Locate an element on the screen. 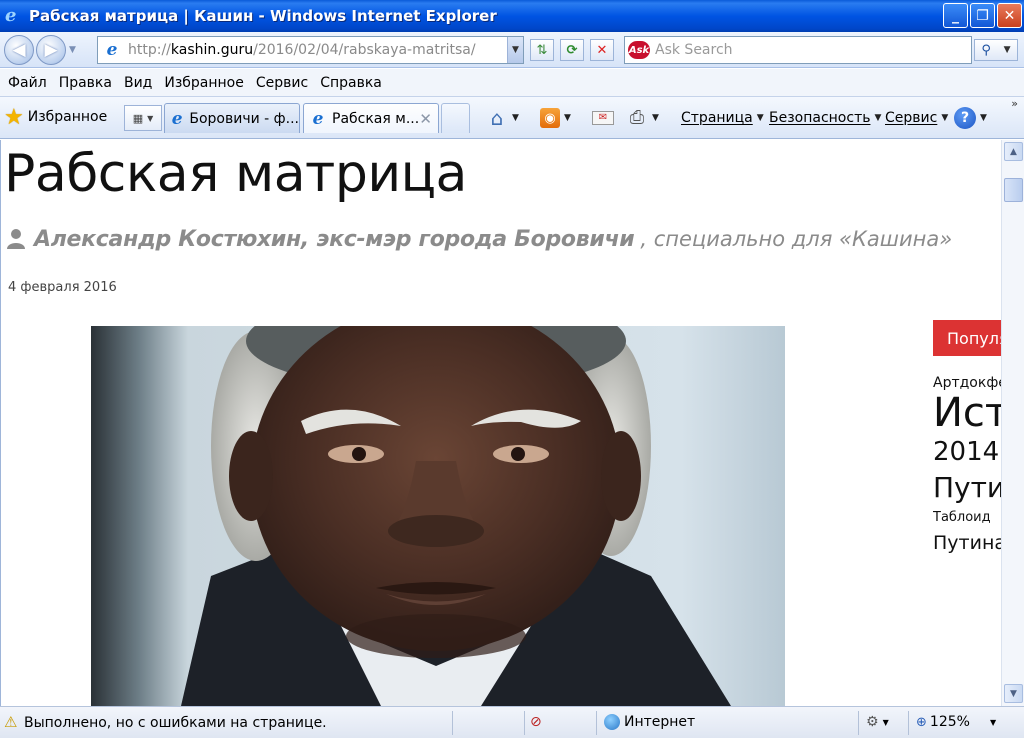 The image size is (1024, 738). home-button: ⌂ ▼ is located at coordinates (502, 118).